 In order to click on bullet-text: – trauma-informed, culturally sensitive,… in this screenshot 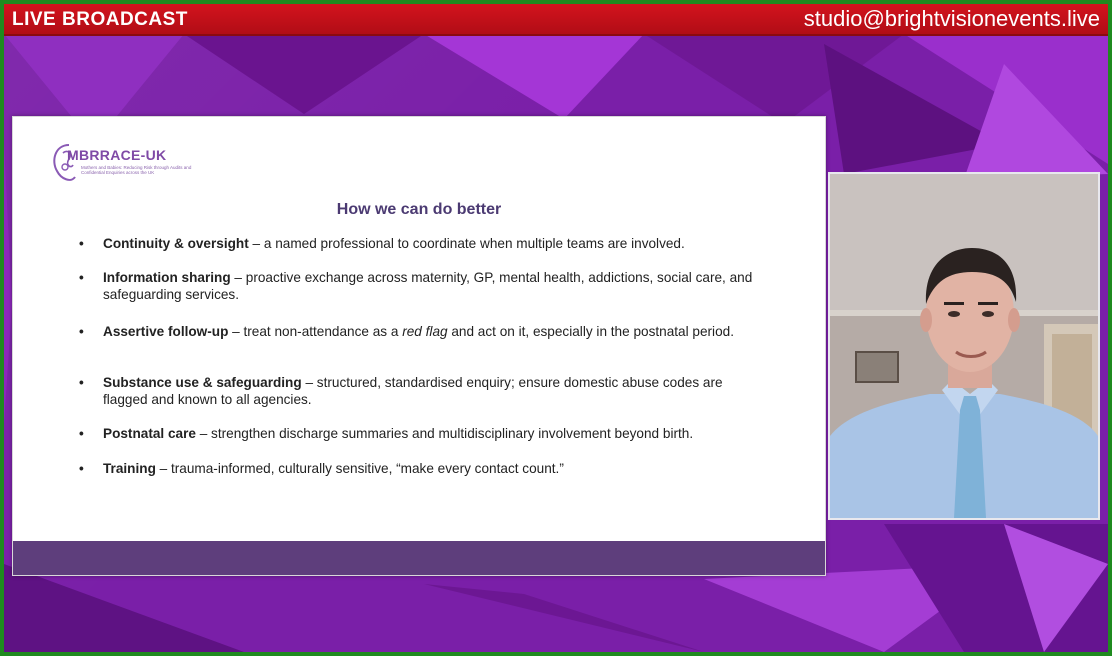, I will do `click(359, 468)`.